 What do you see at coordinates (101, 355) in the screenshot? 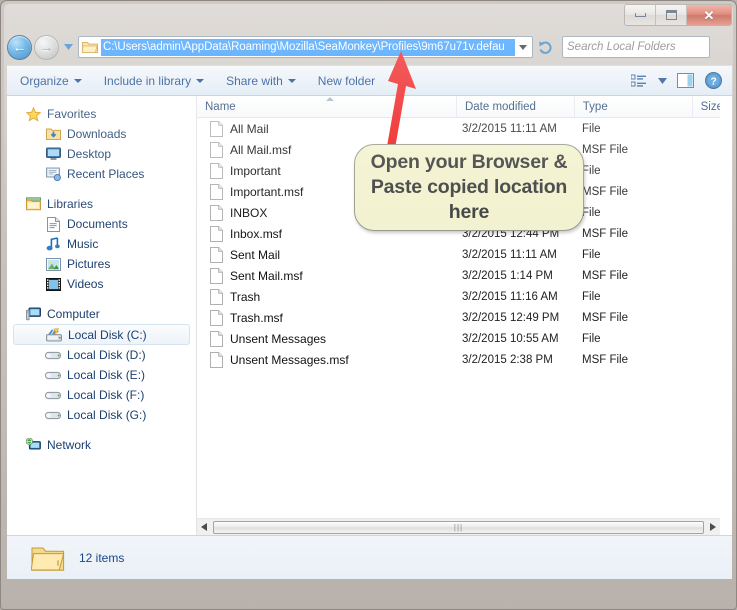
I see `sidebar-item-local-disk-d: Local Disk (D:)` at bounding box center [101, 355].